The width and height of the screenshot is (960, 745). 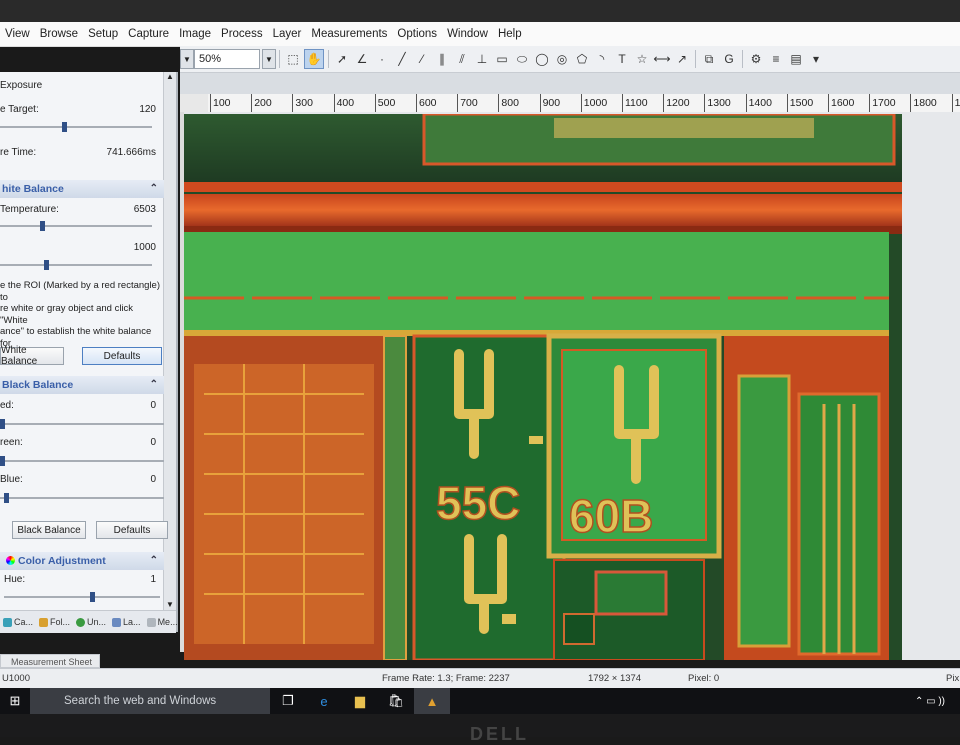 I want to click on menu-image: Image, so click(x=195, y=34).